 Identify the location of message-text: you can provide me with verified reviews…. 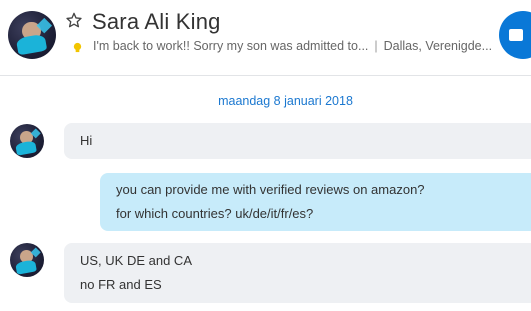
(270, 189).